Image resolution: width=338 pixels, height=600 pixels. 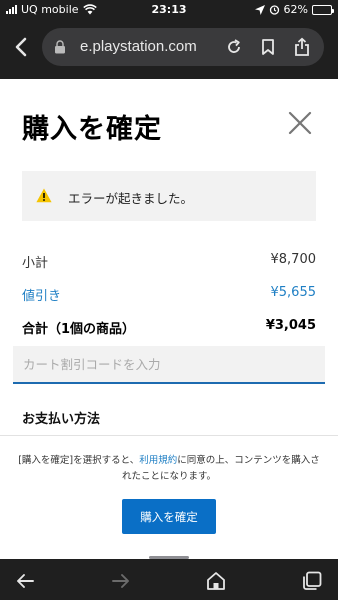 What do you see at coordinates (169, 365) in the screenshot?
I see `coupon-code-input` at bounding box center [169, 365].